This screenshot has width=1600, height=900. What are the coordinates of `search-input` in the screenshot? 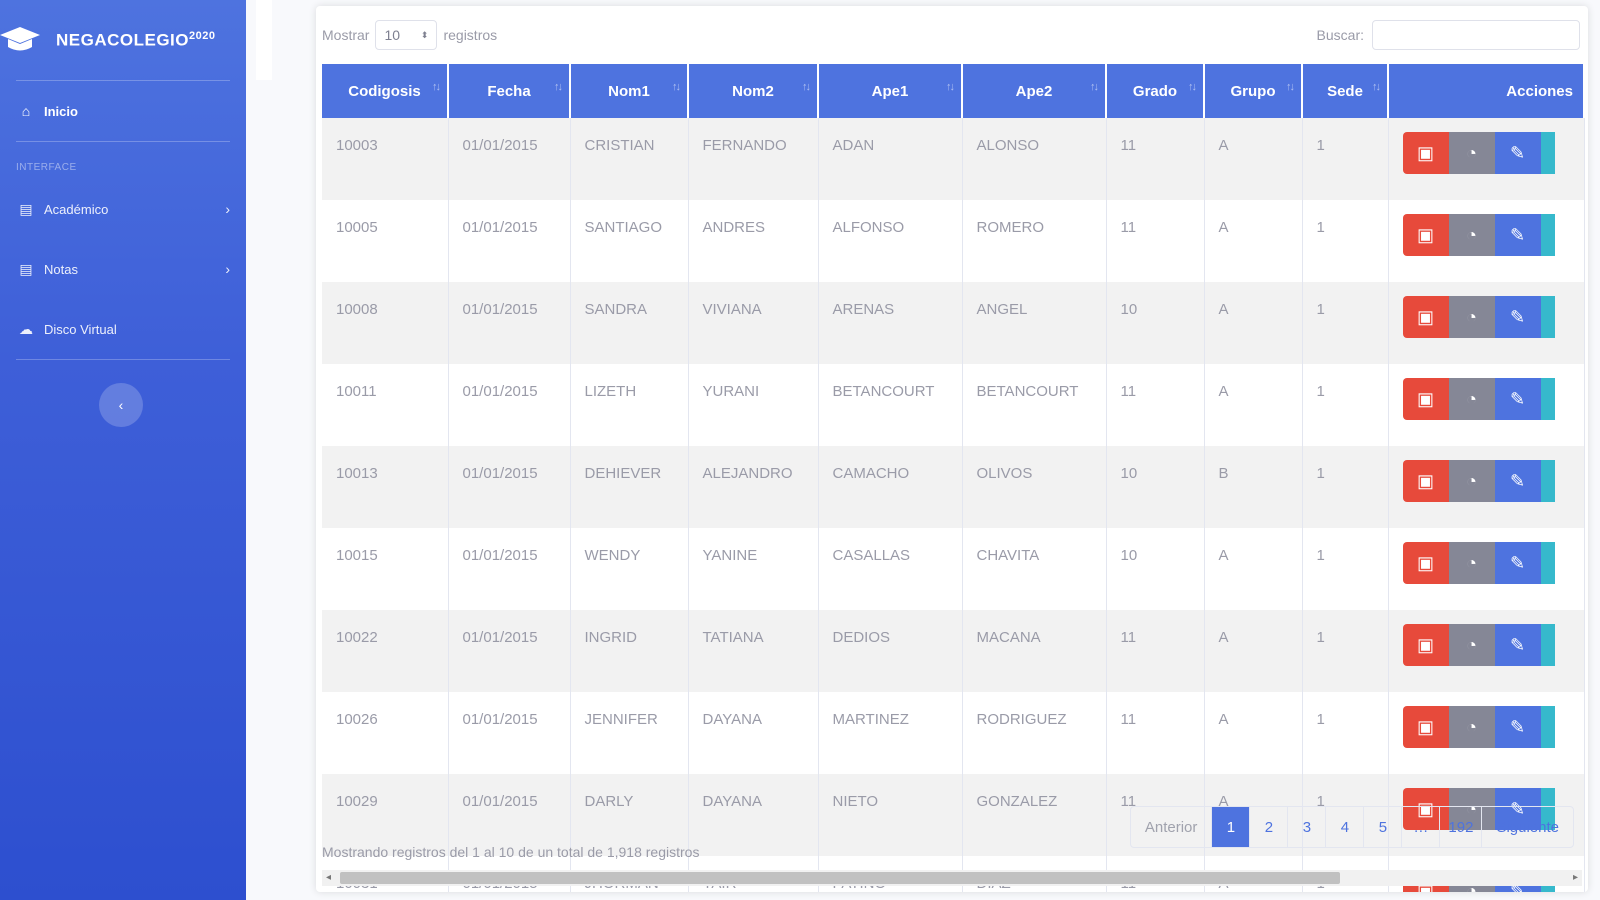 It's located at (1476, 35).